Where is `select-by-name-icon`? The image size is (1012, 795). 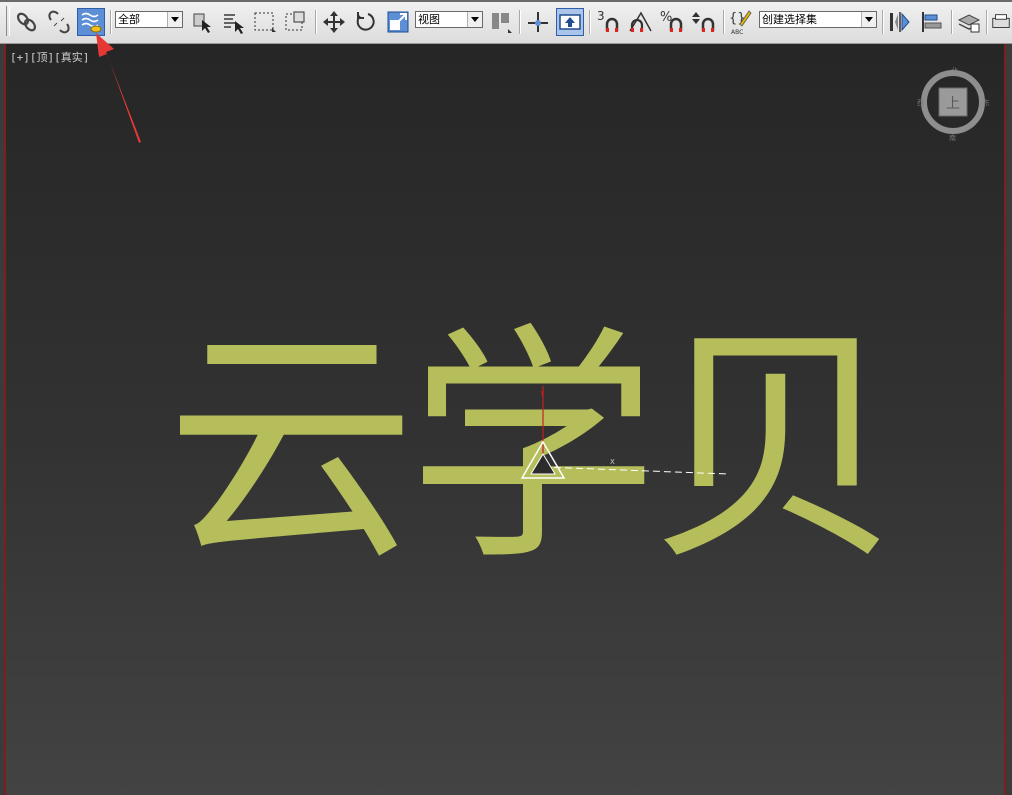 select-by-name-icon is located at coordinates (234, 24).